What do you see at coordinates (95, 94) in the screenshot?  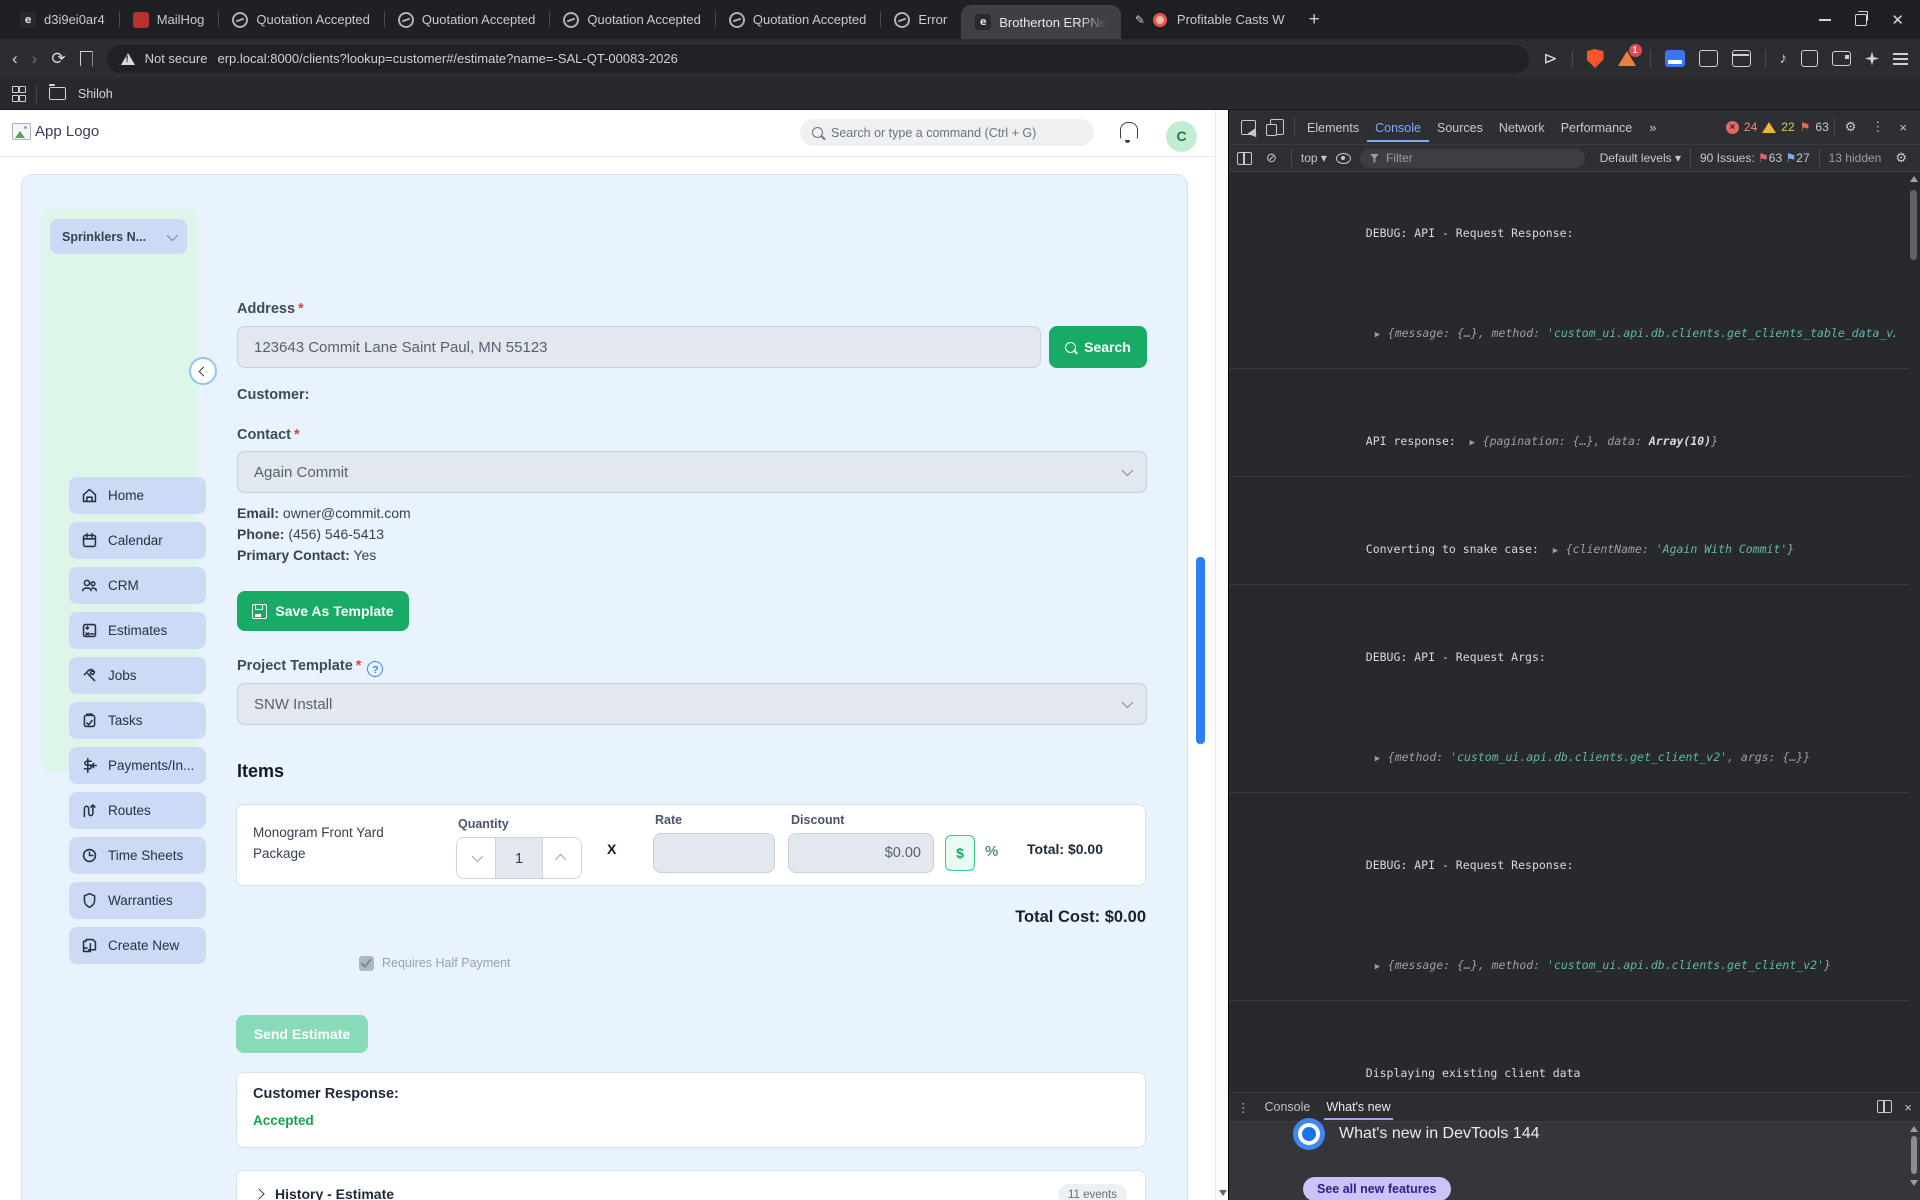 I see `bookmark-folder-shiloh: Shiloh` at bounding box center [95, 94].